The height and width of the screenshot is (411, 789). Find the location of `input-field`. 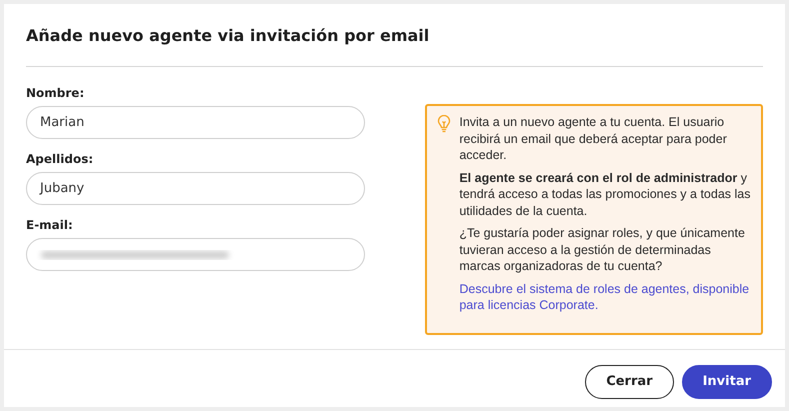

input-field is located at coordinates (196, 254).